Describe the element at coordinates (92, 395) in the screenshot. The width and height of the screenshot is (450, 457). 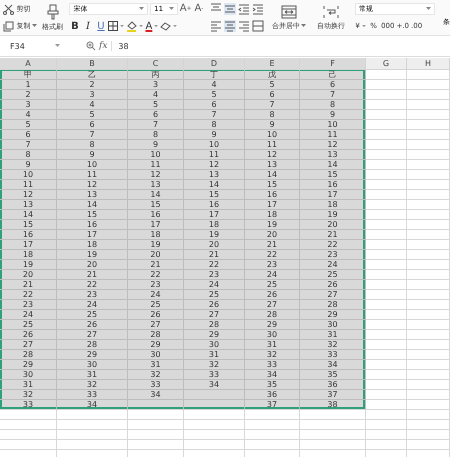
I see `table-cell: 33` at that location.